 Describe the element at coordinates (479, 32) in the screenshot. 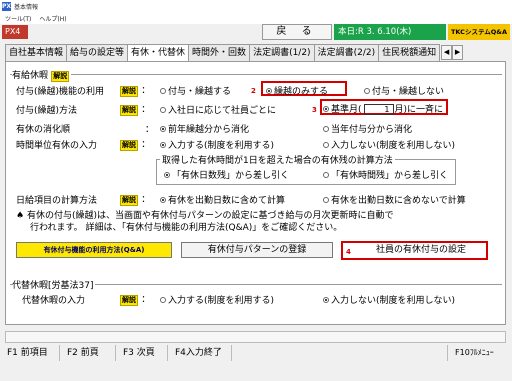

I see `qa-help-button: TKCシステムQ&A` at that location.